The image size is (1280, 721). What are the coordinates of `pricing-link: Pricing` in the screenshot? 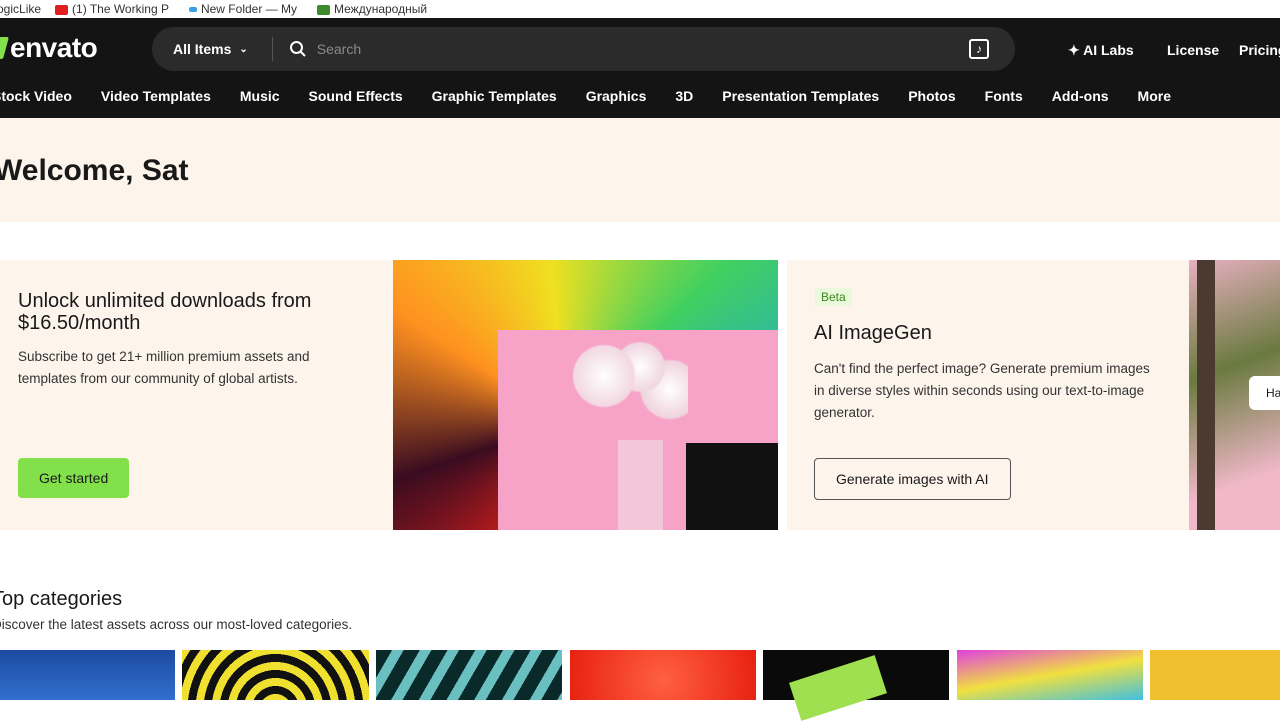 It's located at (1259, 50).